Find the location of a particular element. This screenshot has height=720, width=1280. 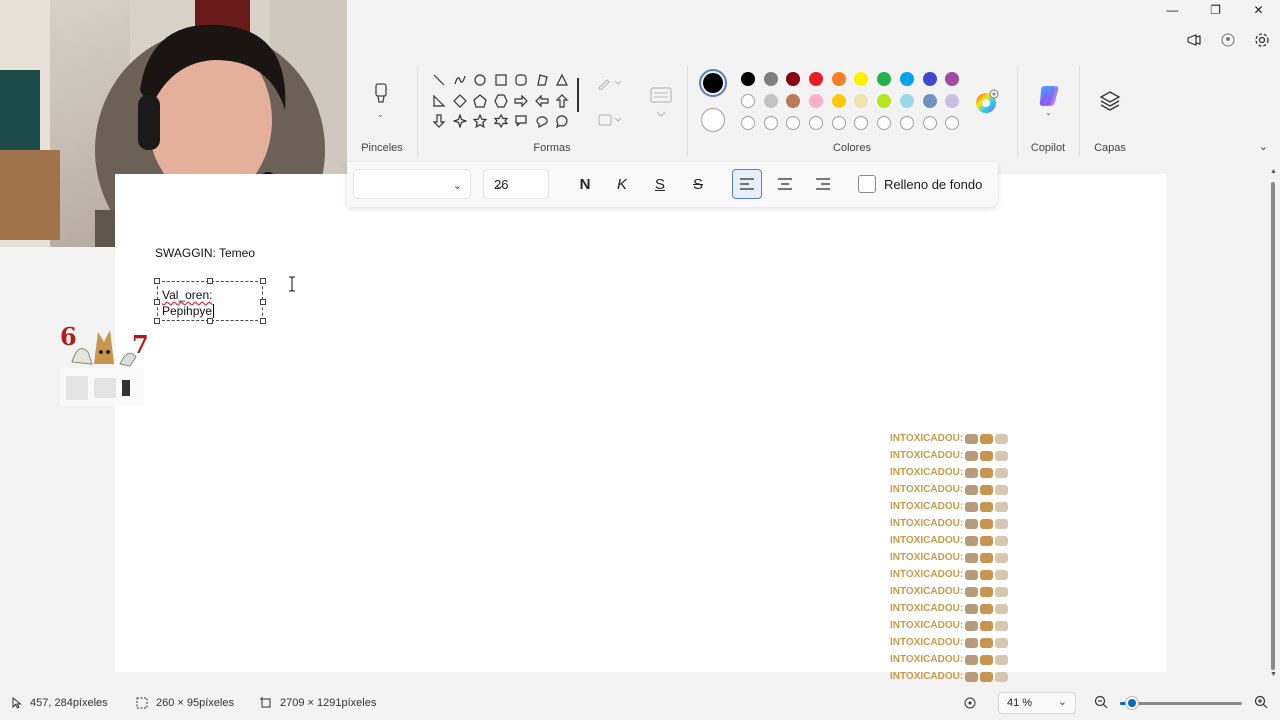

scrollbar-thumb is located at coordinates (1273, 426).